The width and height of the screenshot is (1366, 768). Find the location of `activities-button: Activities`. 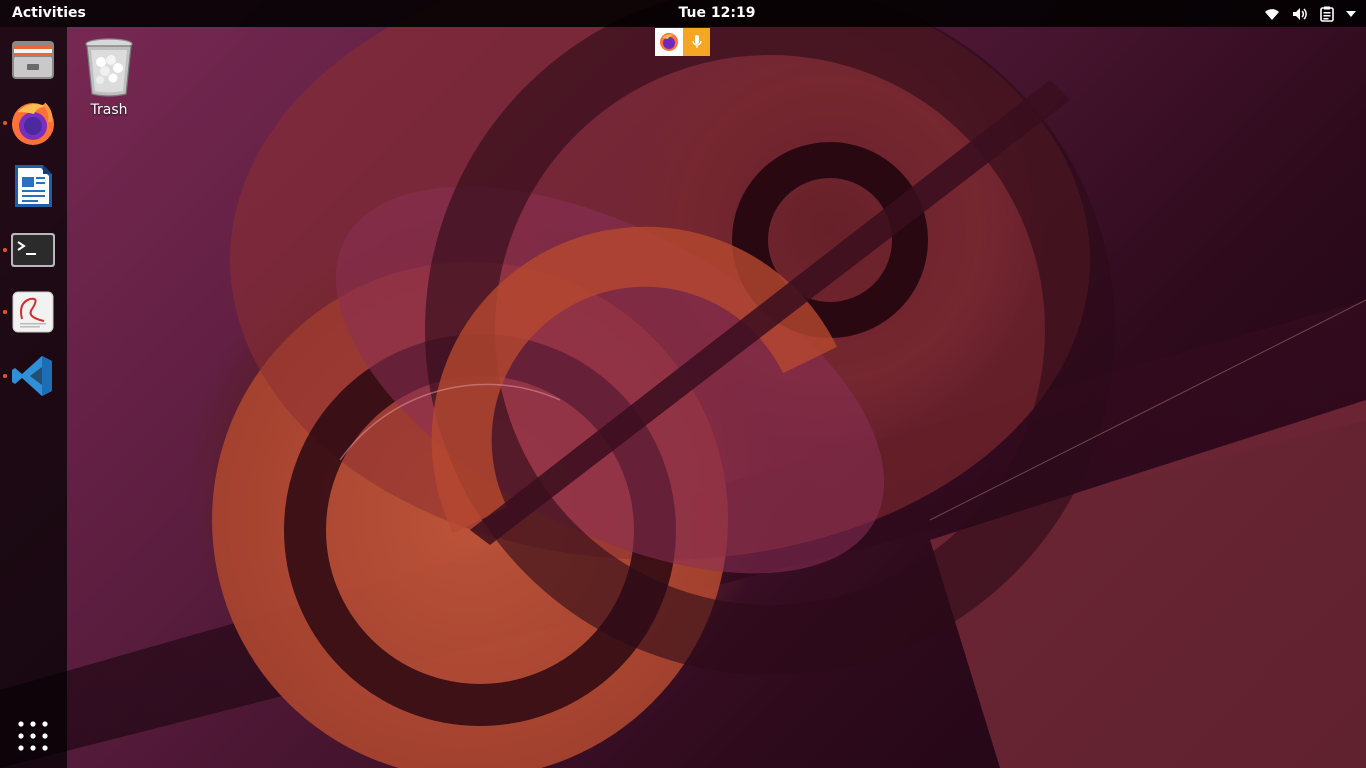

activities-button: Activities is located at coordinates (49, 13).